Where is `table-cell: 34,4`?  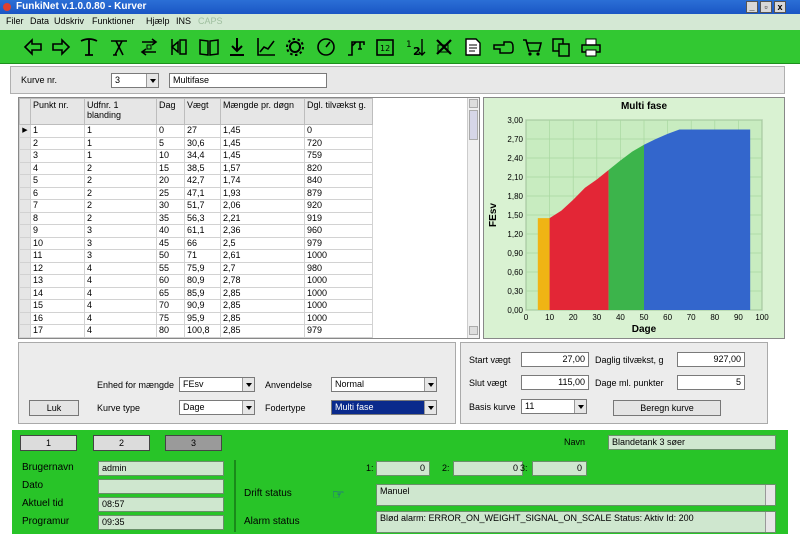
table-cell: 34,4 is located at coordinates (202, 156).